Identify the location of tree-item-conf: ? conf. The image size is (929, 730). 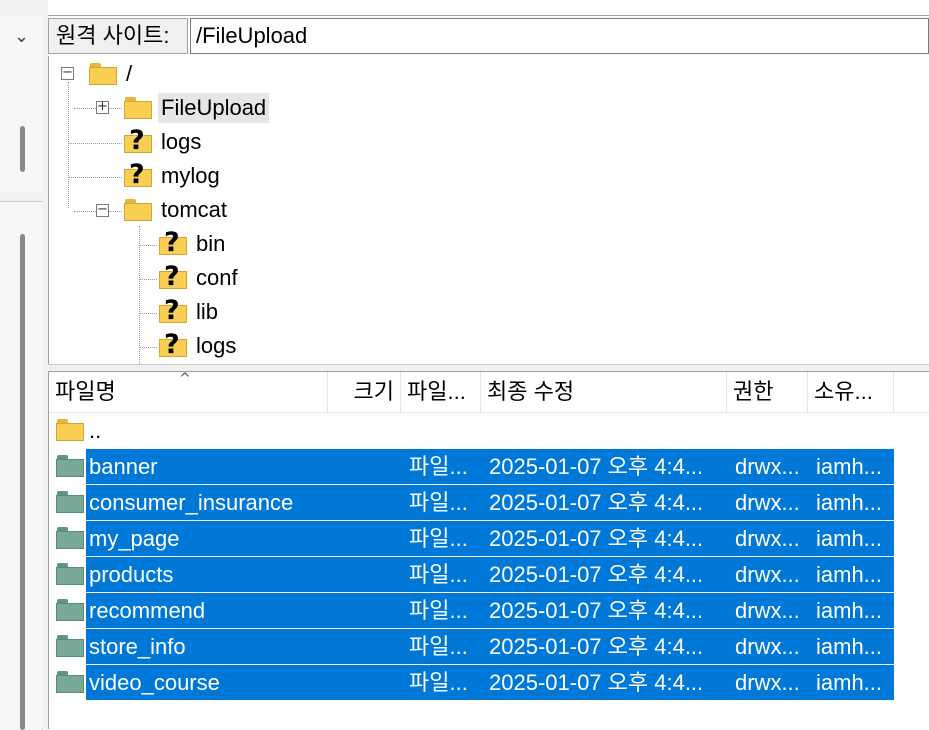
(200, 278).